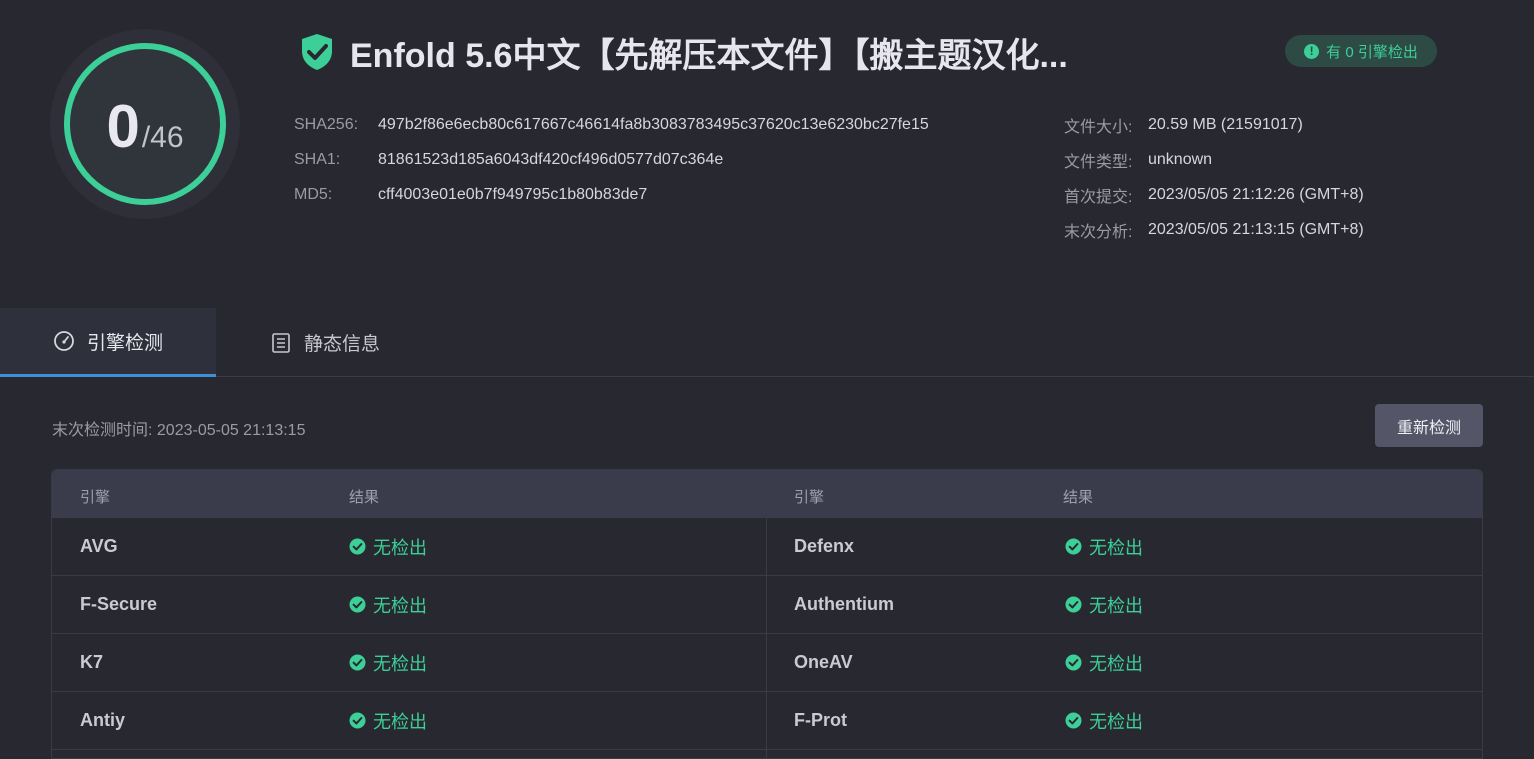 The width and height of the screenshot is (1534, 759). I want to click on hash-row-md5: MD5: cff4003e01e0b7f949795c1b80b83de7, so click(611, 194).